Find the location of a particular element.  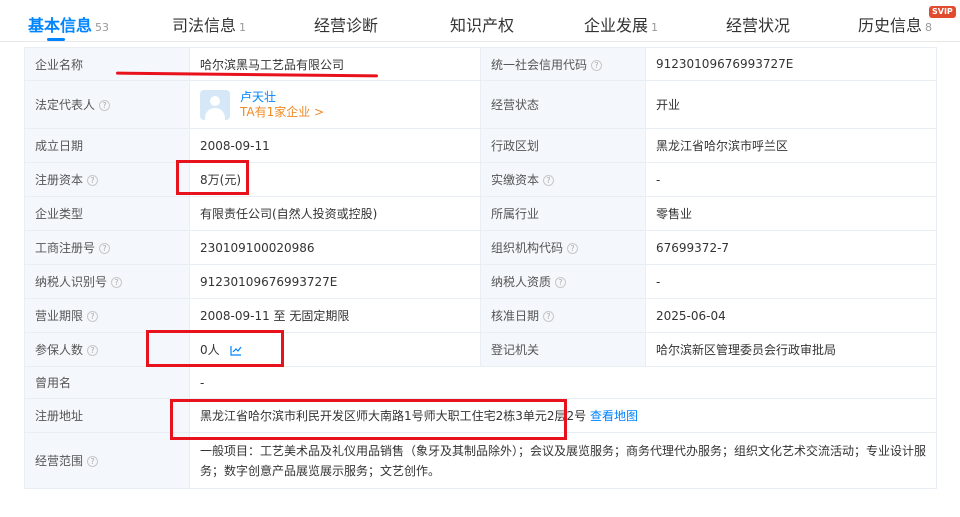

table-row: 曾用名 - is located at coordinates (480, 382).